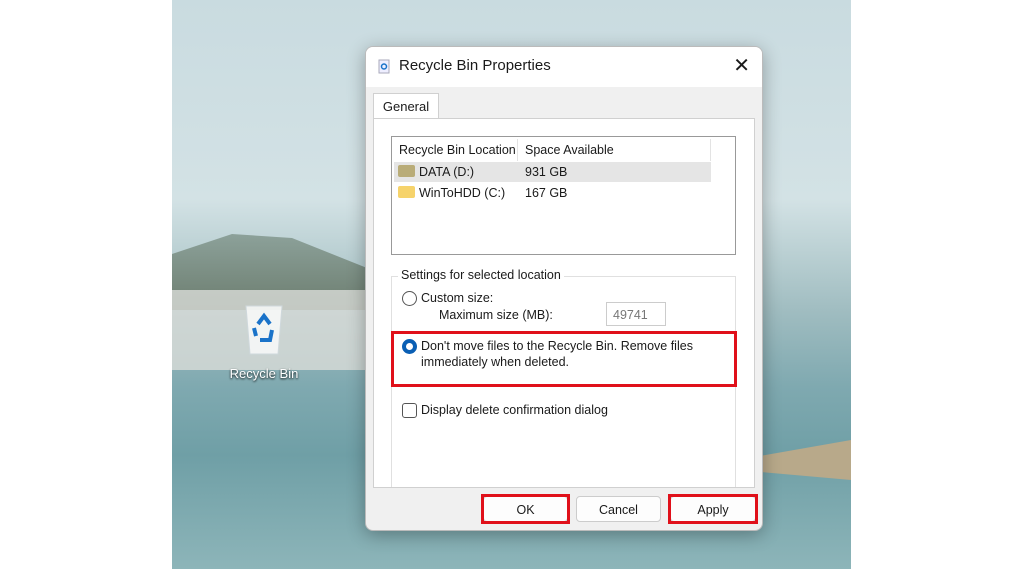 This screenshot has height=569, width=1024. What do you see at coordinates (475, 65) in the screenshot?
I see `dialog-title: Recycle Bin Properties` at bounding box center [475, 65].